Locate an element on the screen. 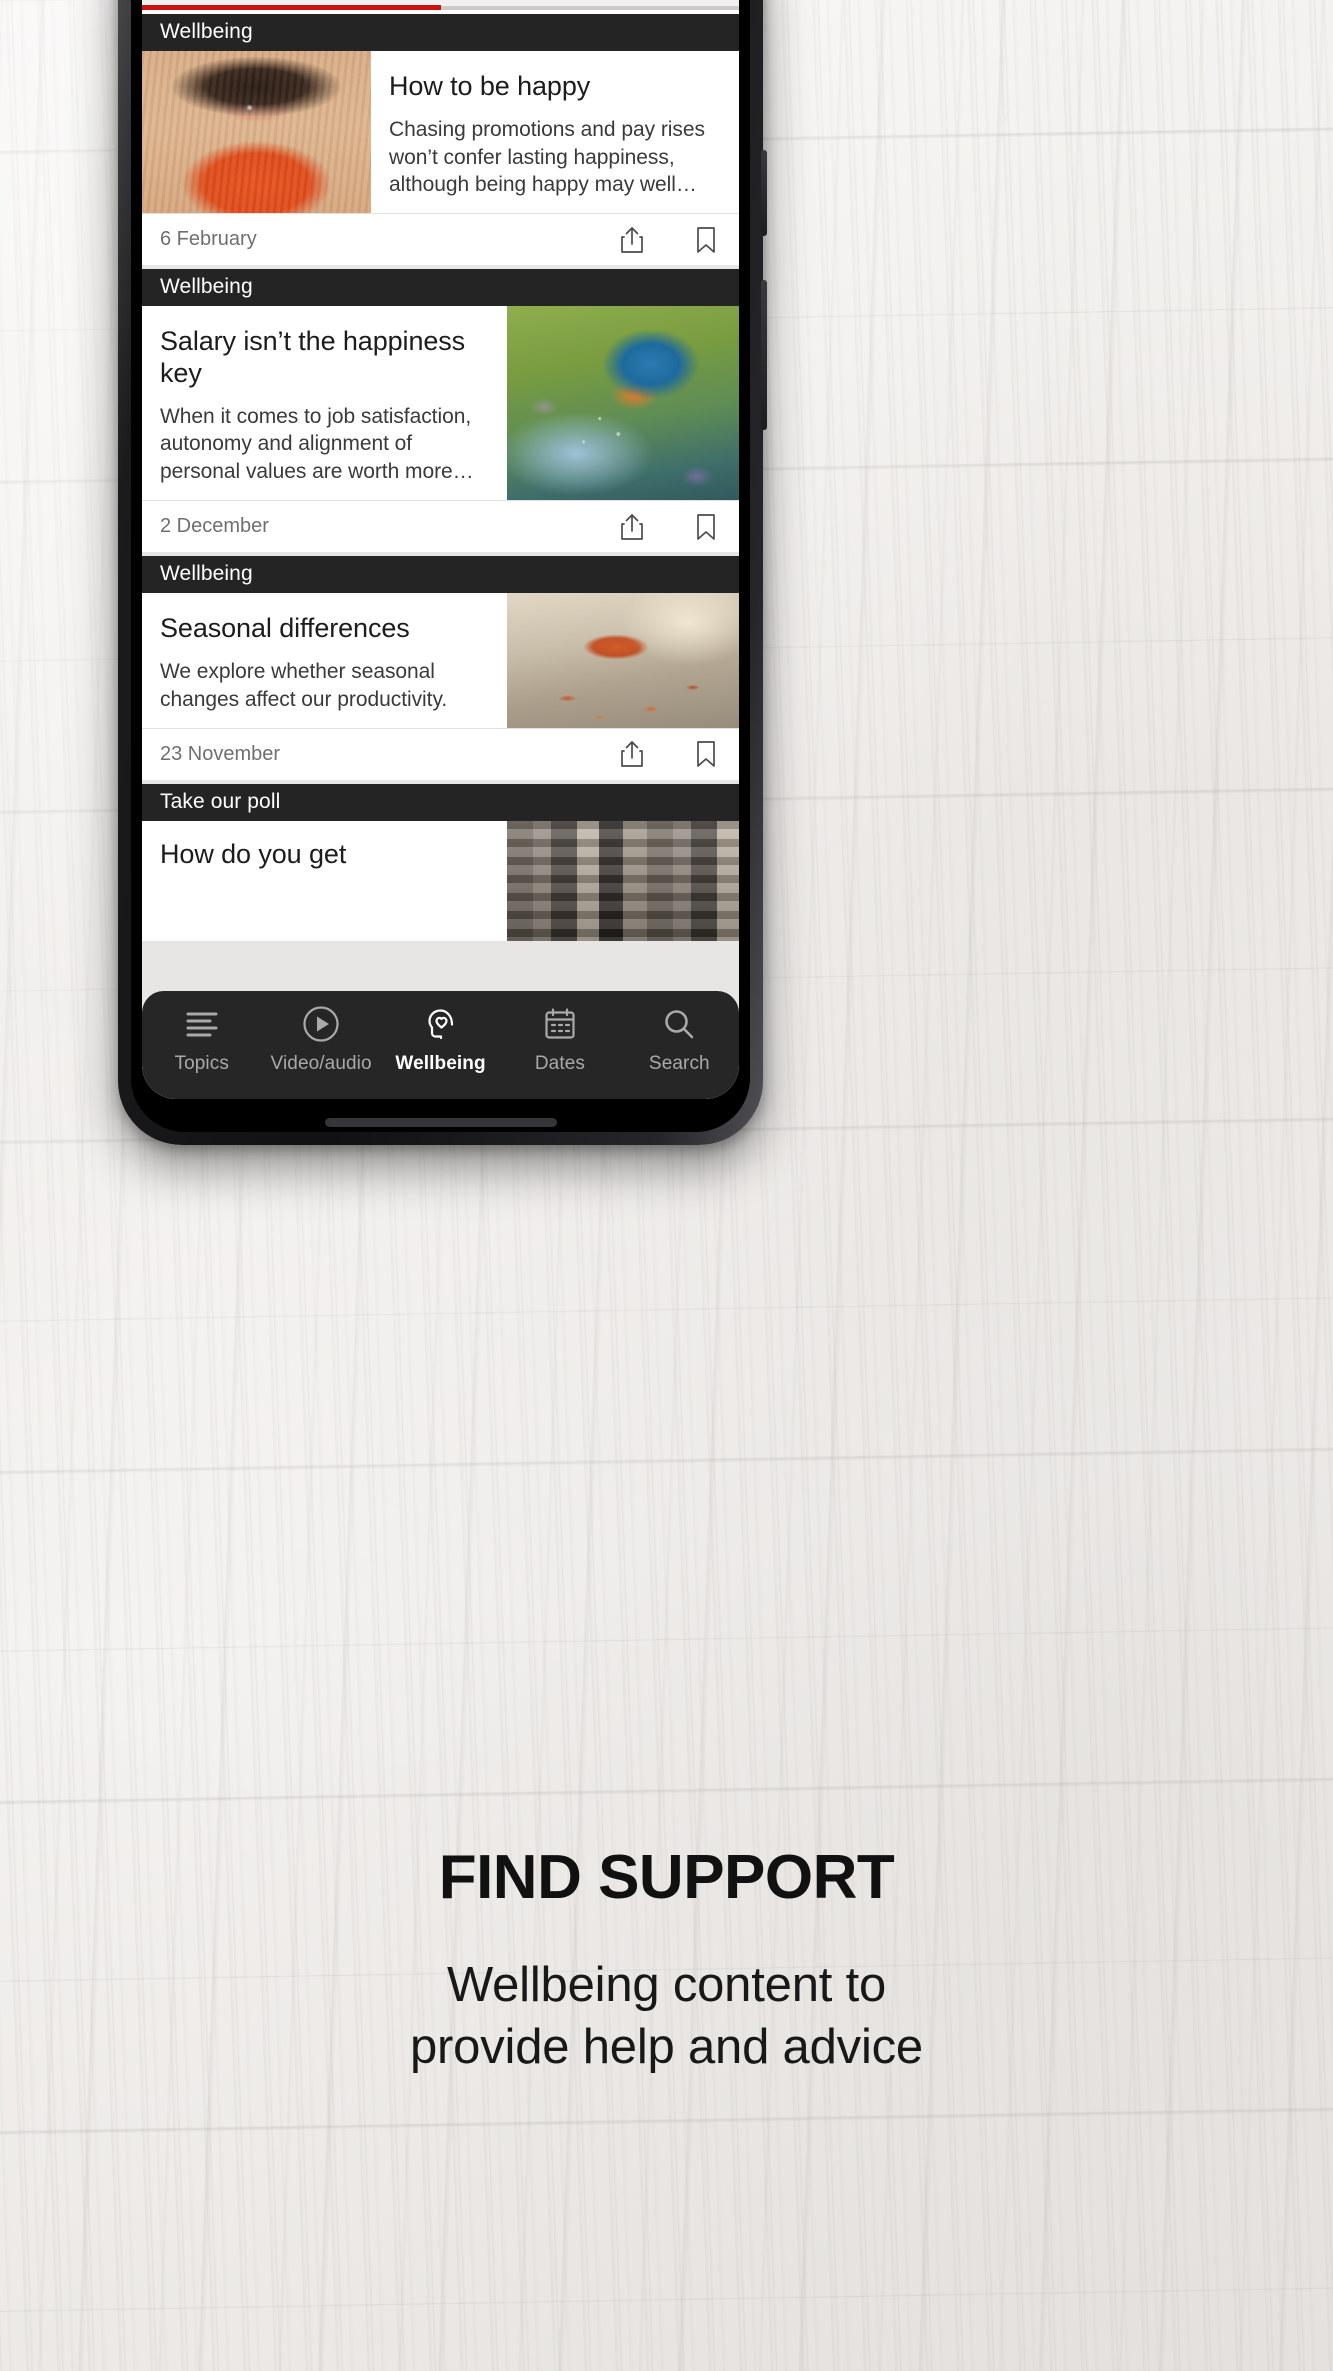 The height and width of the screenshot is (2371, 1333). hats-photo is located at coordinates (623, 880).